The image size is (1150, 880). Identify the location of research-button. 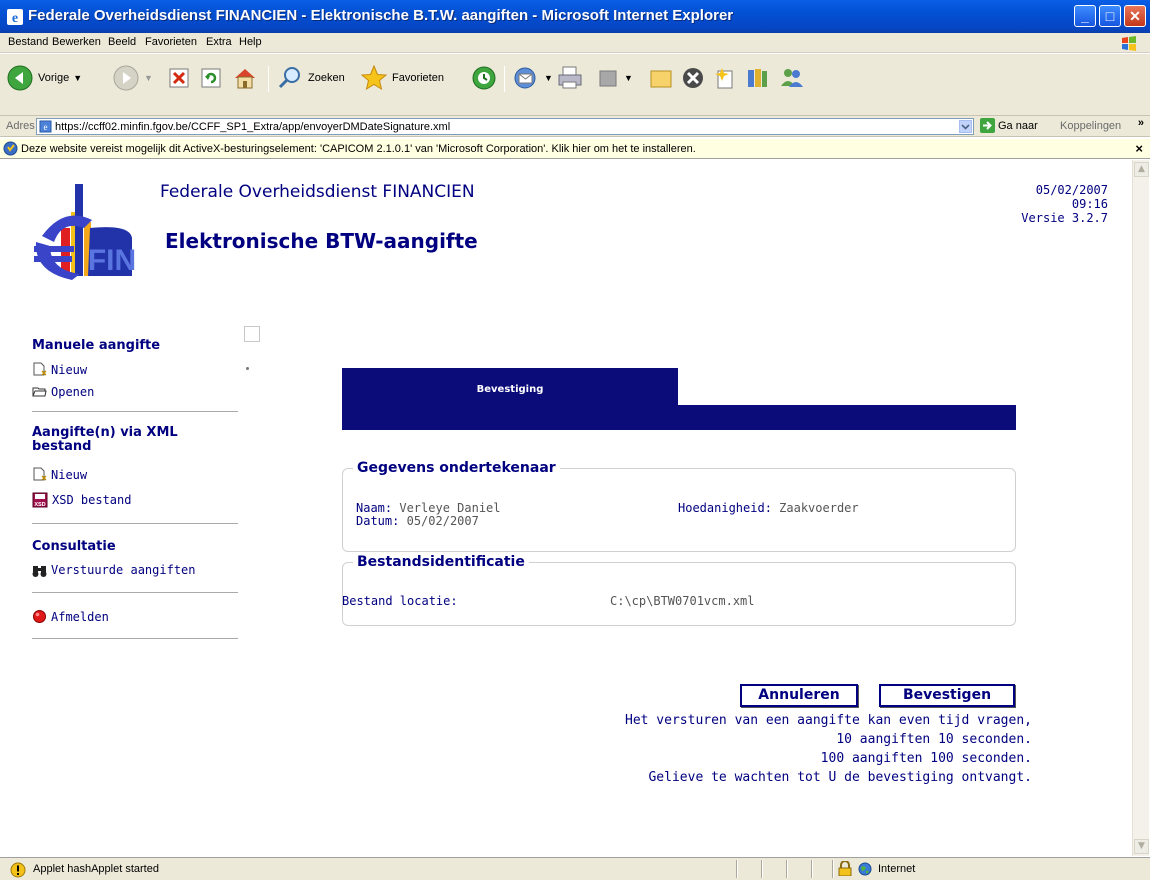
(693, 78).